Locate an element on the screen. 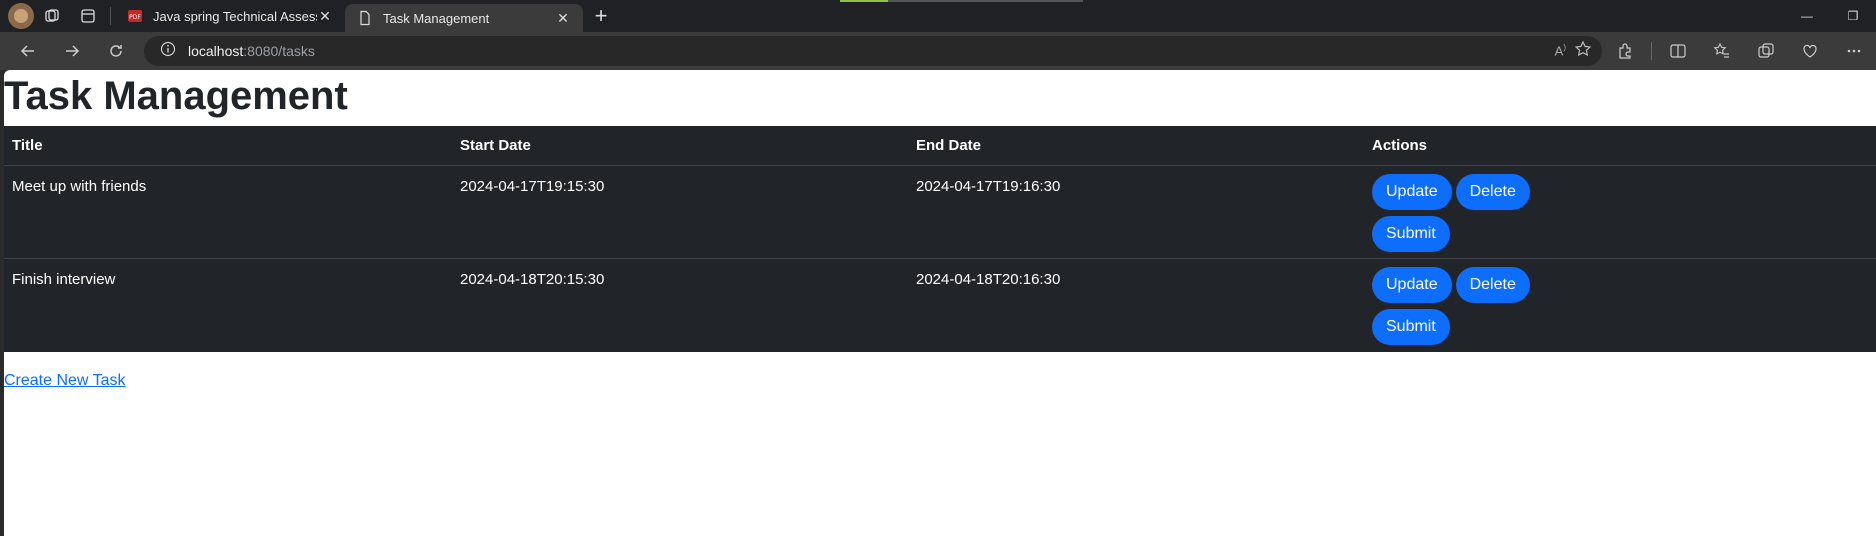 Image resolution: width=1876 pixels, height=536 pixels. task-end-date: 2024-04-17T19:16:30 is located at coordinates (988, 186).